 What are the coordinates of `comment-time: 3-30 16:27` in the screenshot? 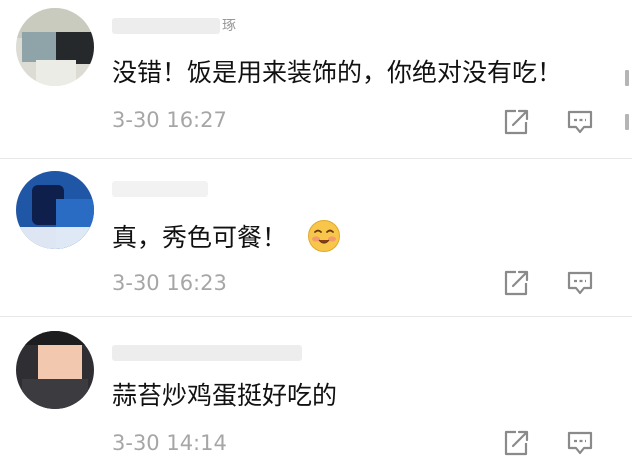 It's located at (169, 120).